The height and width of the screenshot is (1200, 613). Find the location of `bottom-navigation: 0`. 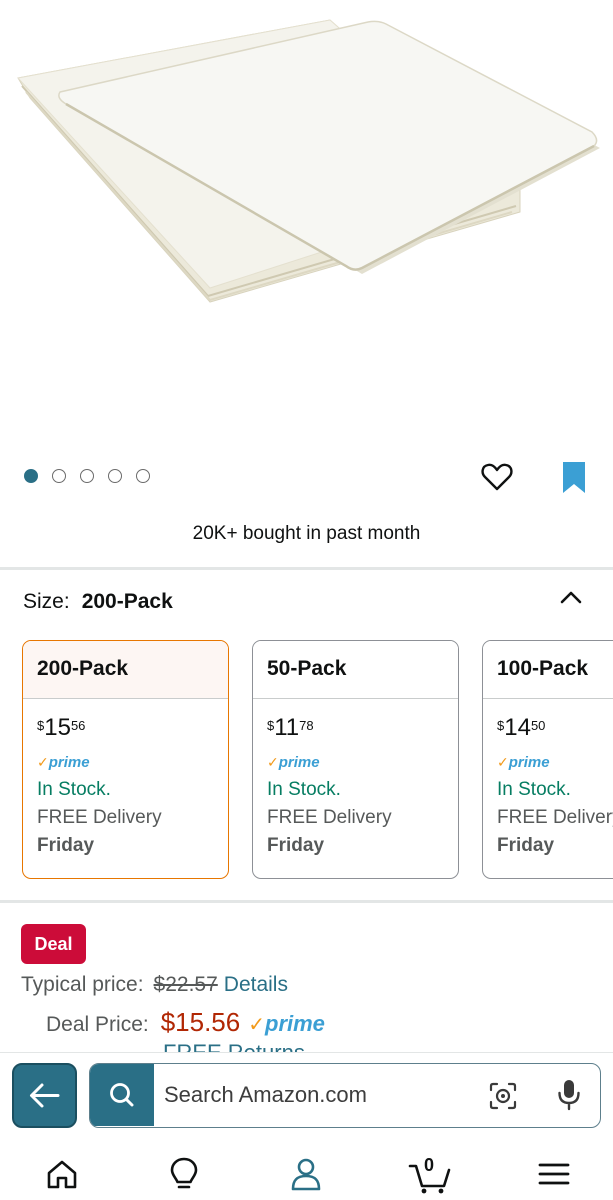

bottom-navigation: 0 is located at coordinates (306, 1170).